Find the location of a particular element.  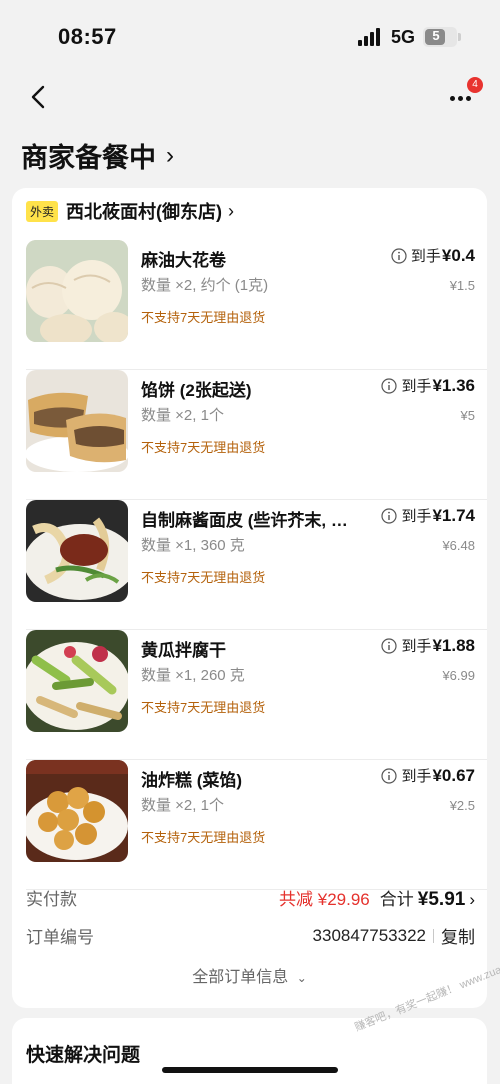

status-bar: 08:57 5G 5 is located at coordinates (250, 35).